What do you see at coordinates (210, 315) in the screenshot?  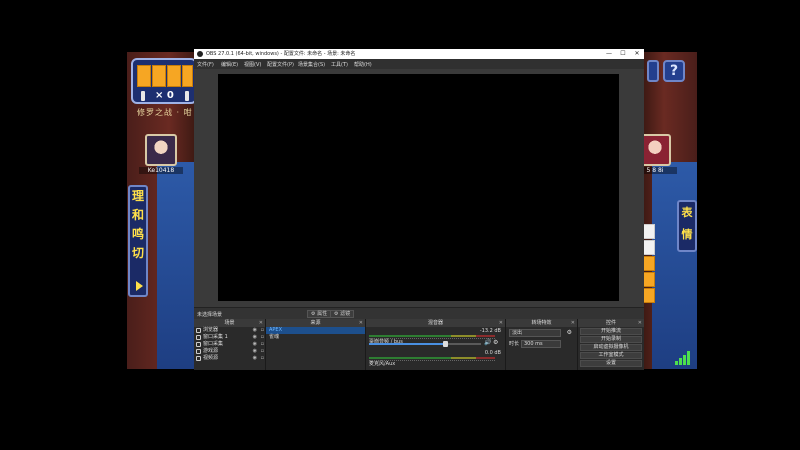 I see `current-scene-label: 未选择场景` at bounding box center [210, 315].